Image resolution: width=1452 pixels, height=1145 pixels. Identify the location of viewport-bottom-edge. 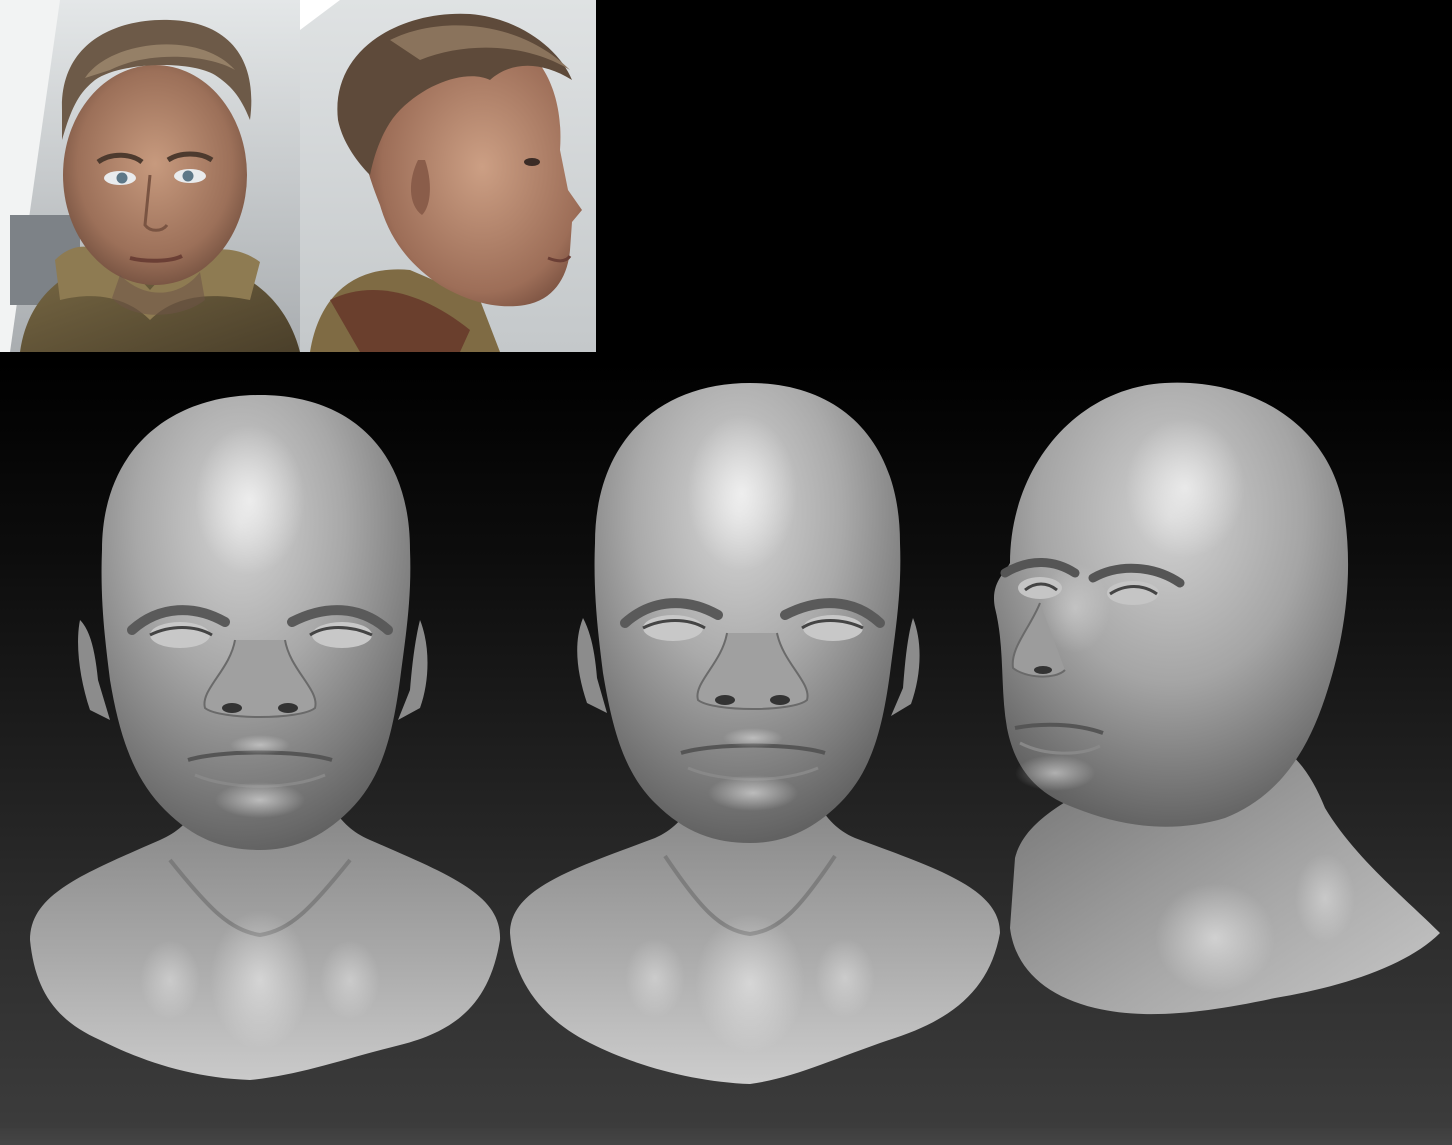
(726, 1136).